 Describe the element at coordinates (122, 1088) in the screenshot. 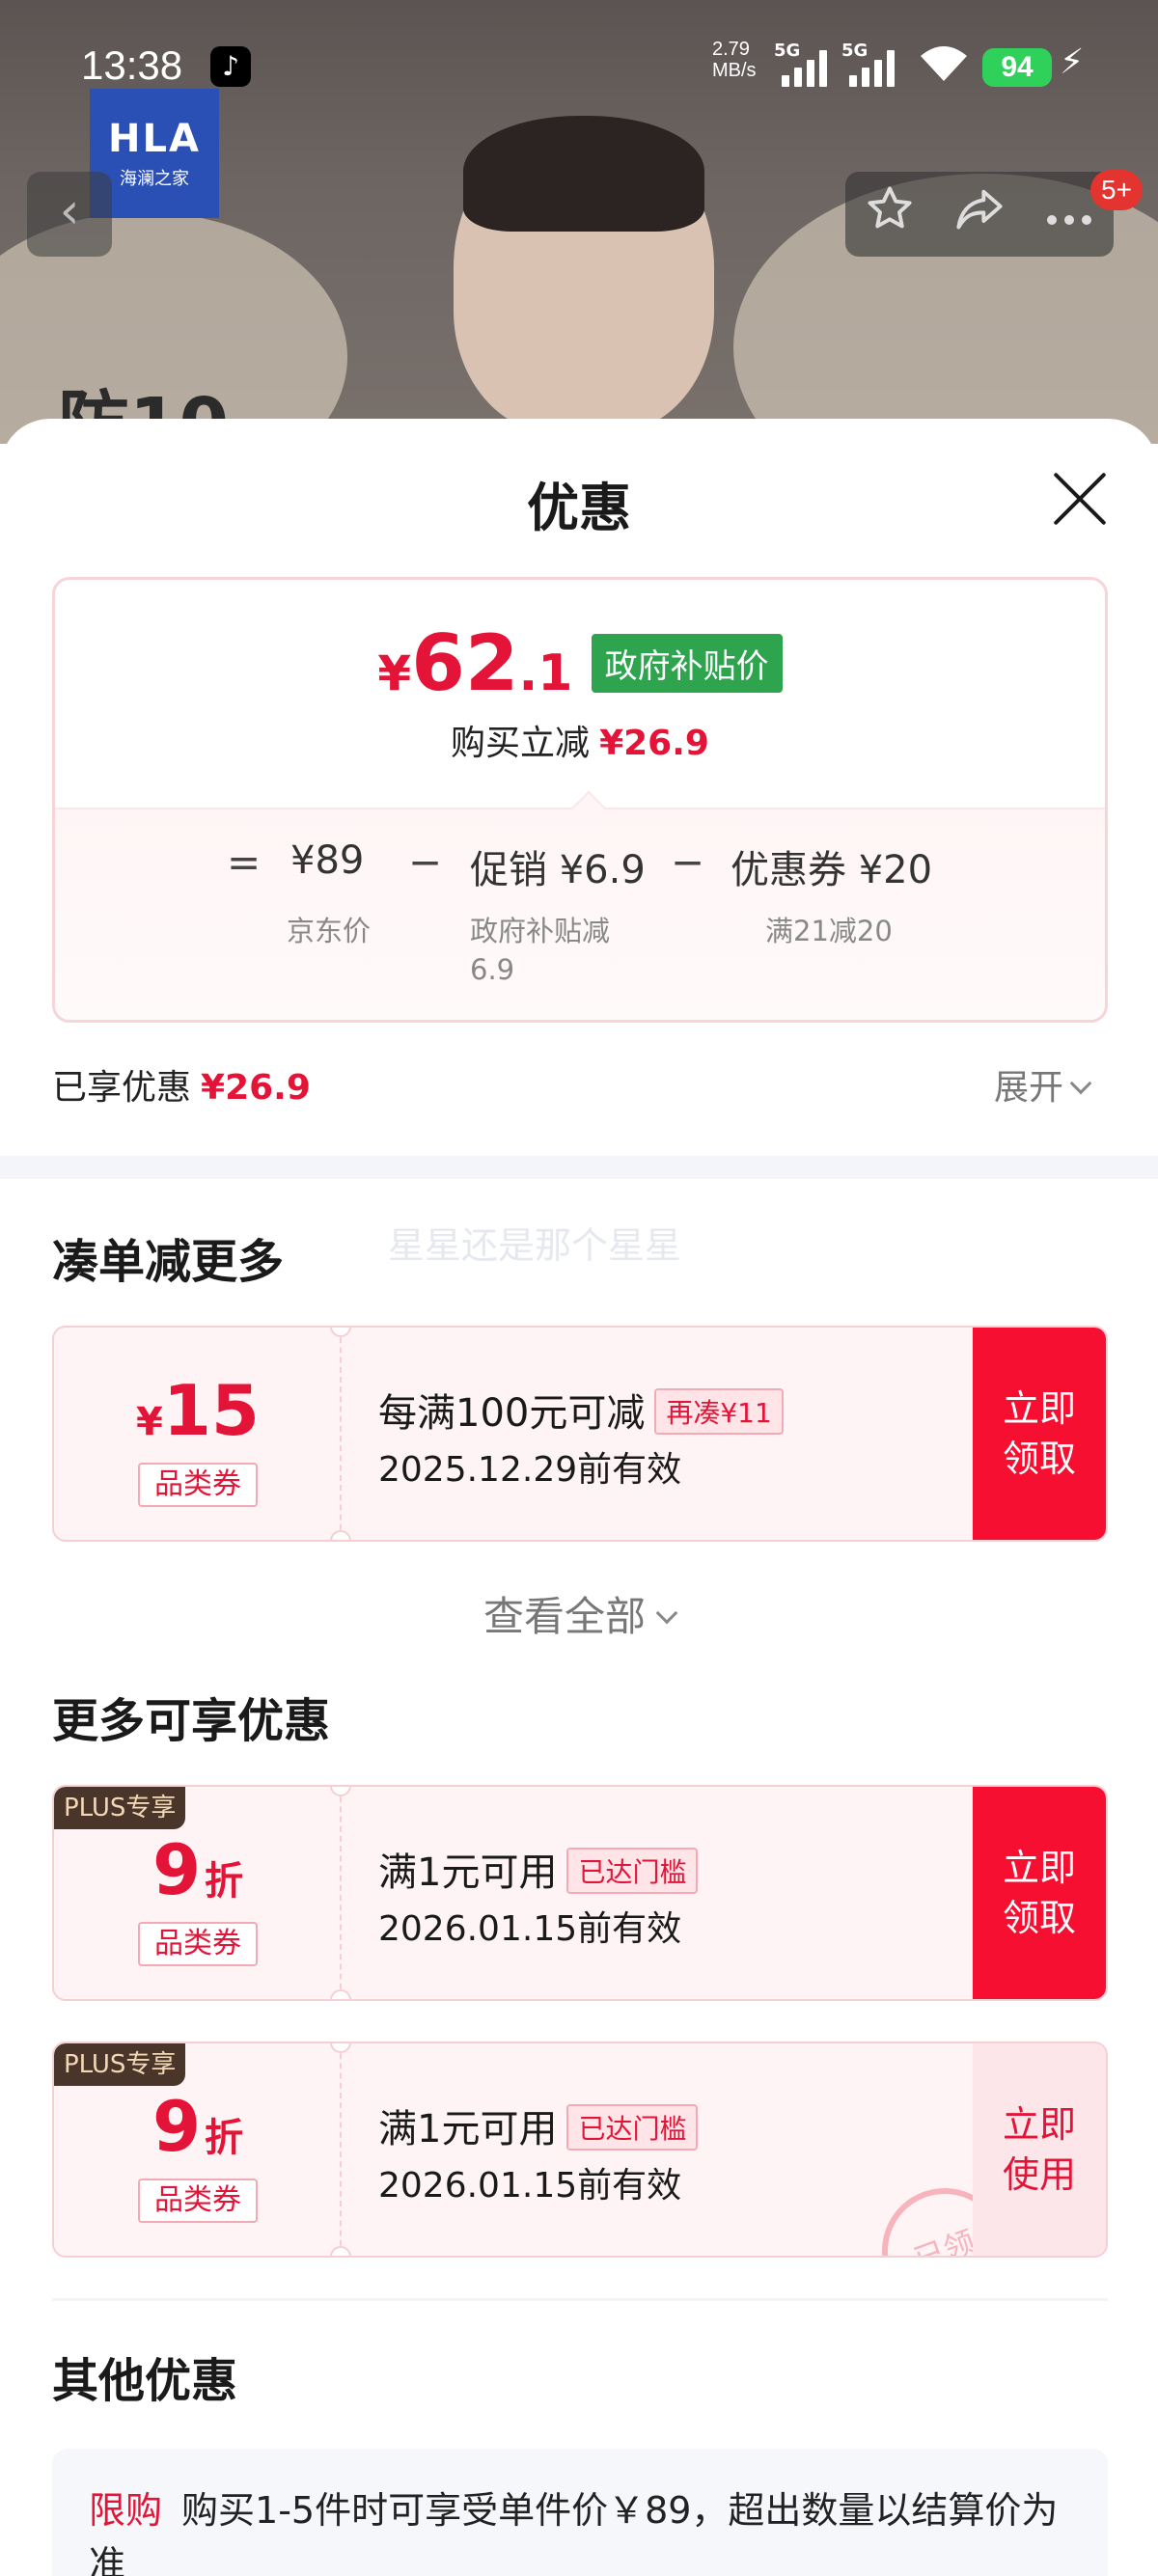

I see `enjoyed-label: 已享优惠` at that location.